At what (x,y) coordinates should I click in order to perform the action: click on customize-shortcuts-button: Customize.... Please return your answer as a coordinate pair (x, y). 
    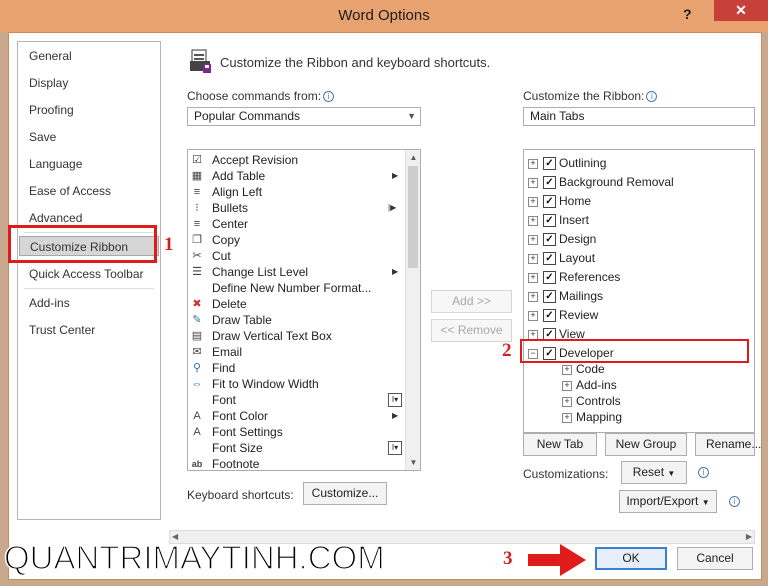
    Looking at the image, I should click on (345, 493).